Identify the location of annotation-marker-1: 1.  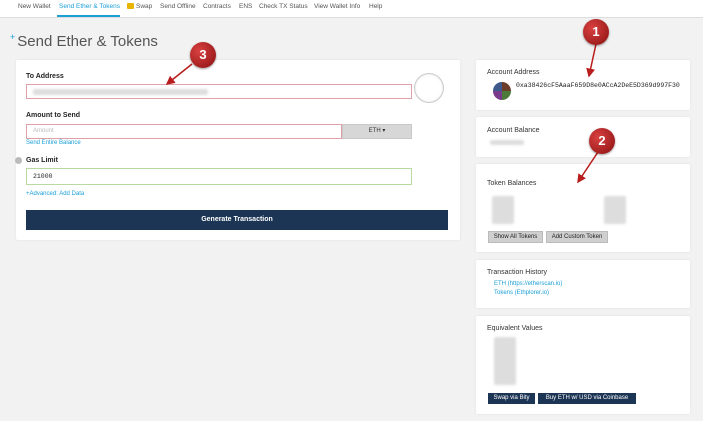
(596, 32).